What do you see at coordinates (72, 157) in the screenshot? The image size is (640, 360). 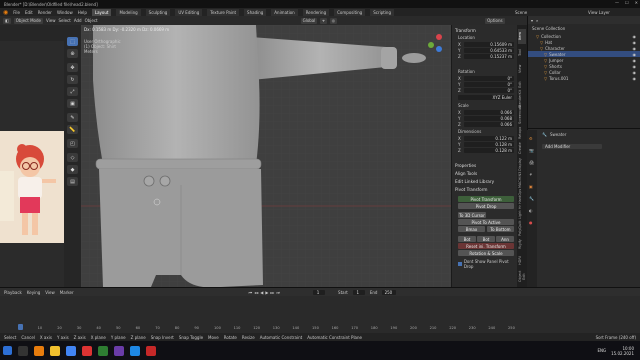 I see `extra-tool-1-icon: ◇` at bounding box center [72, 157].